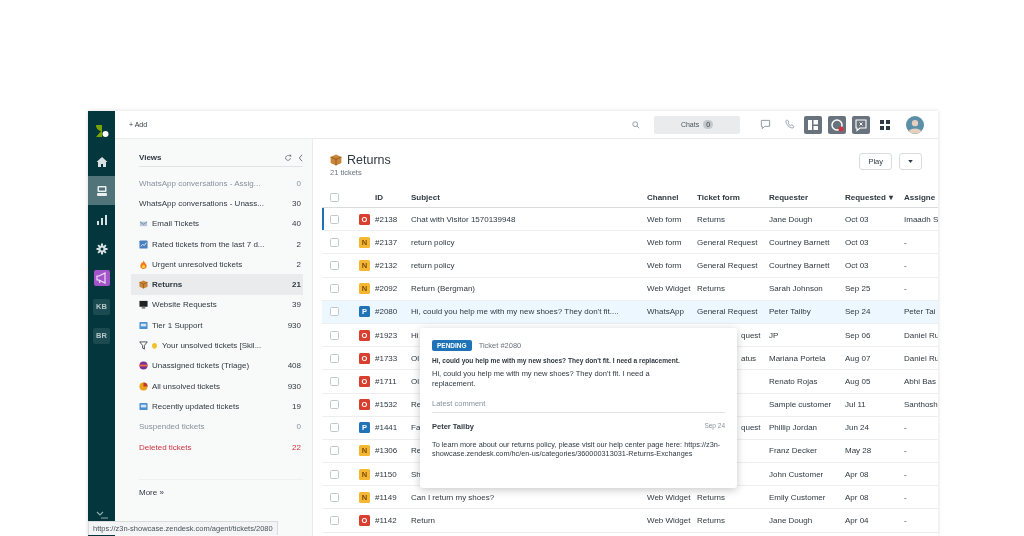 This screenshot has height=536, width=1024. Describe the element at coordinates (800, 405) in the screenshot. I see `table-cell: Sample customer` at that location.